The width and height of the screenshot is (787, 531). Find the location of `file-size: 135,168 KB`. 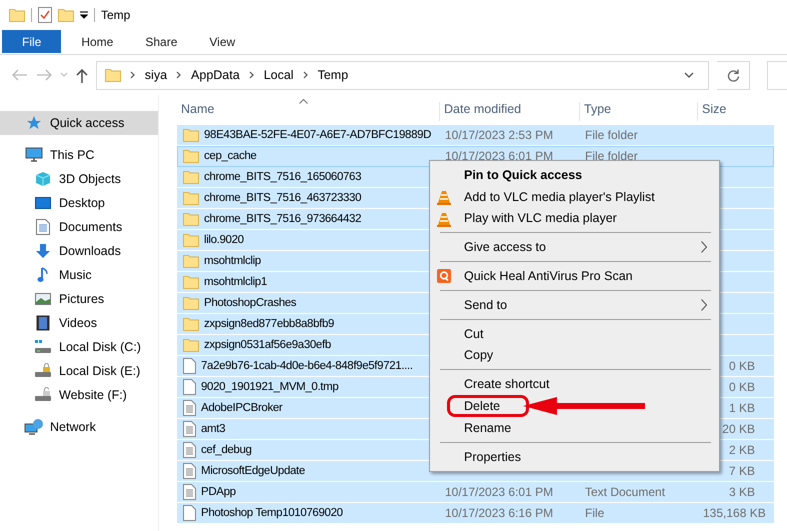

file-size: 135,168 KB is located at coordinates (734, 513).